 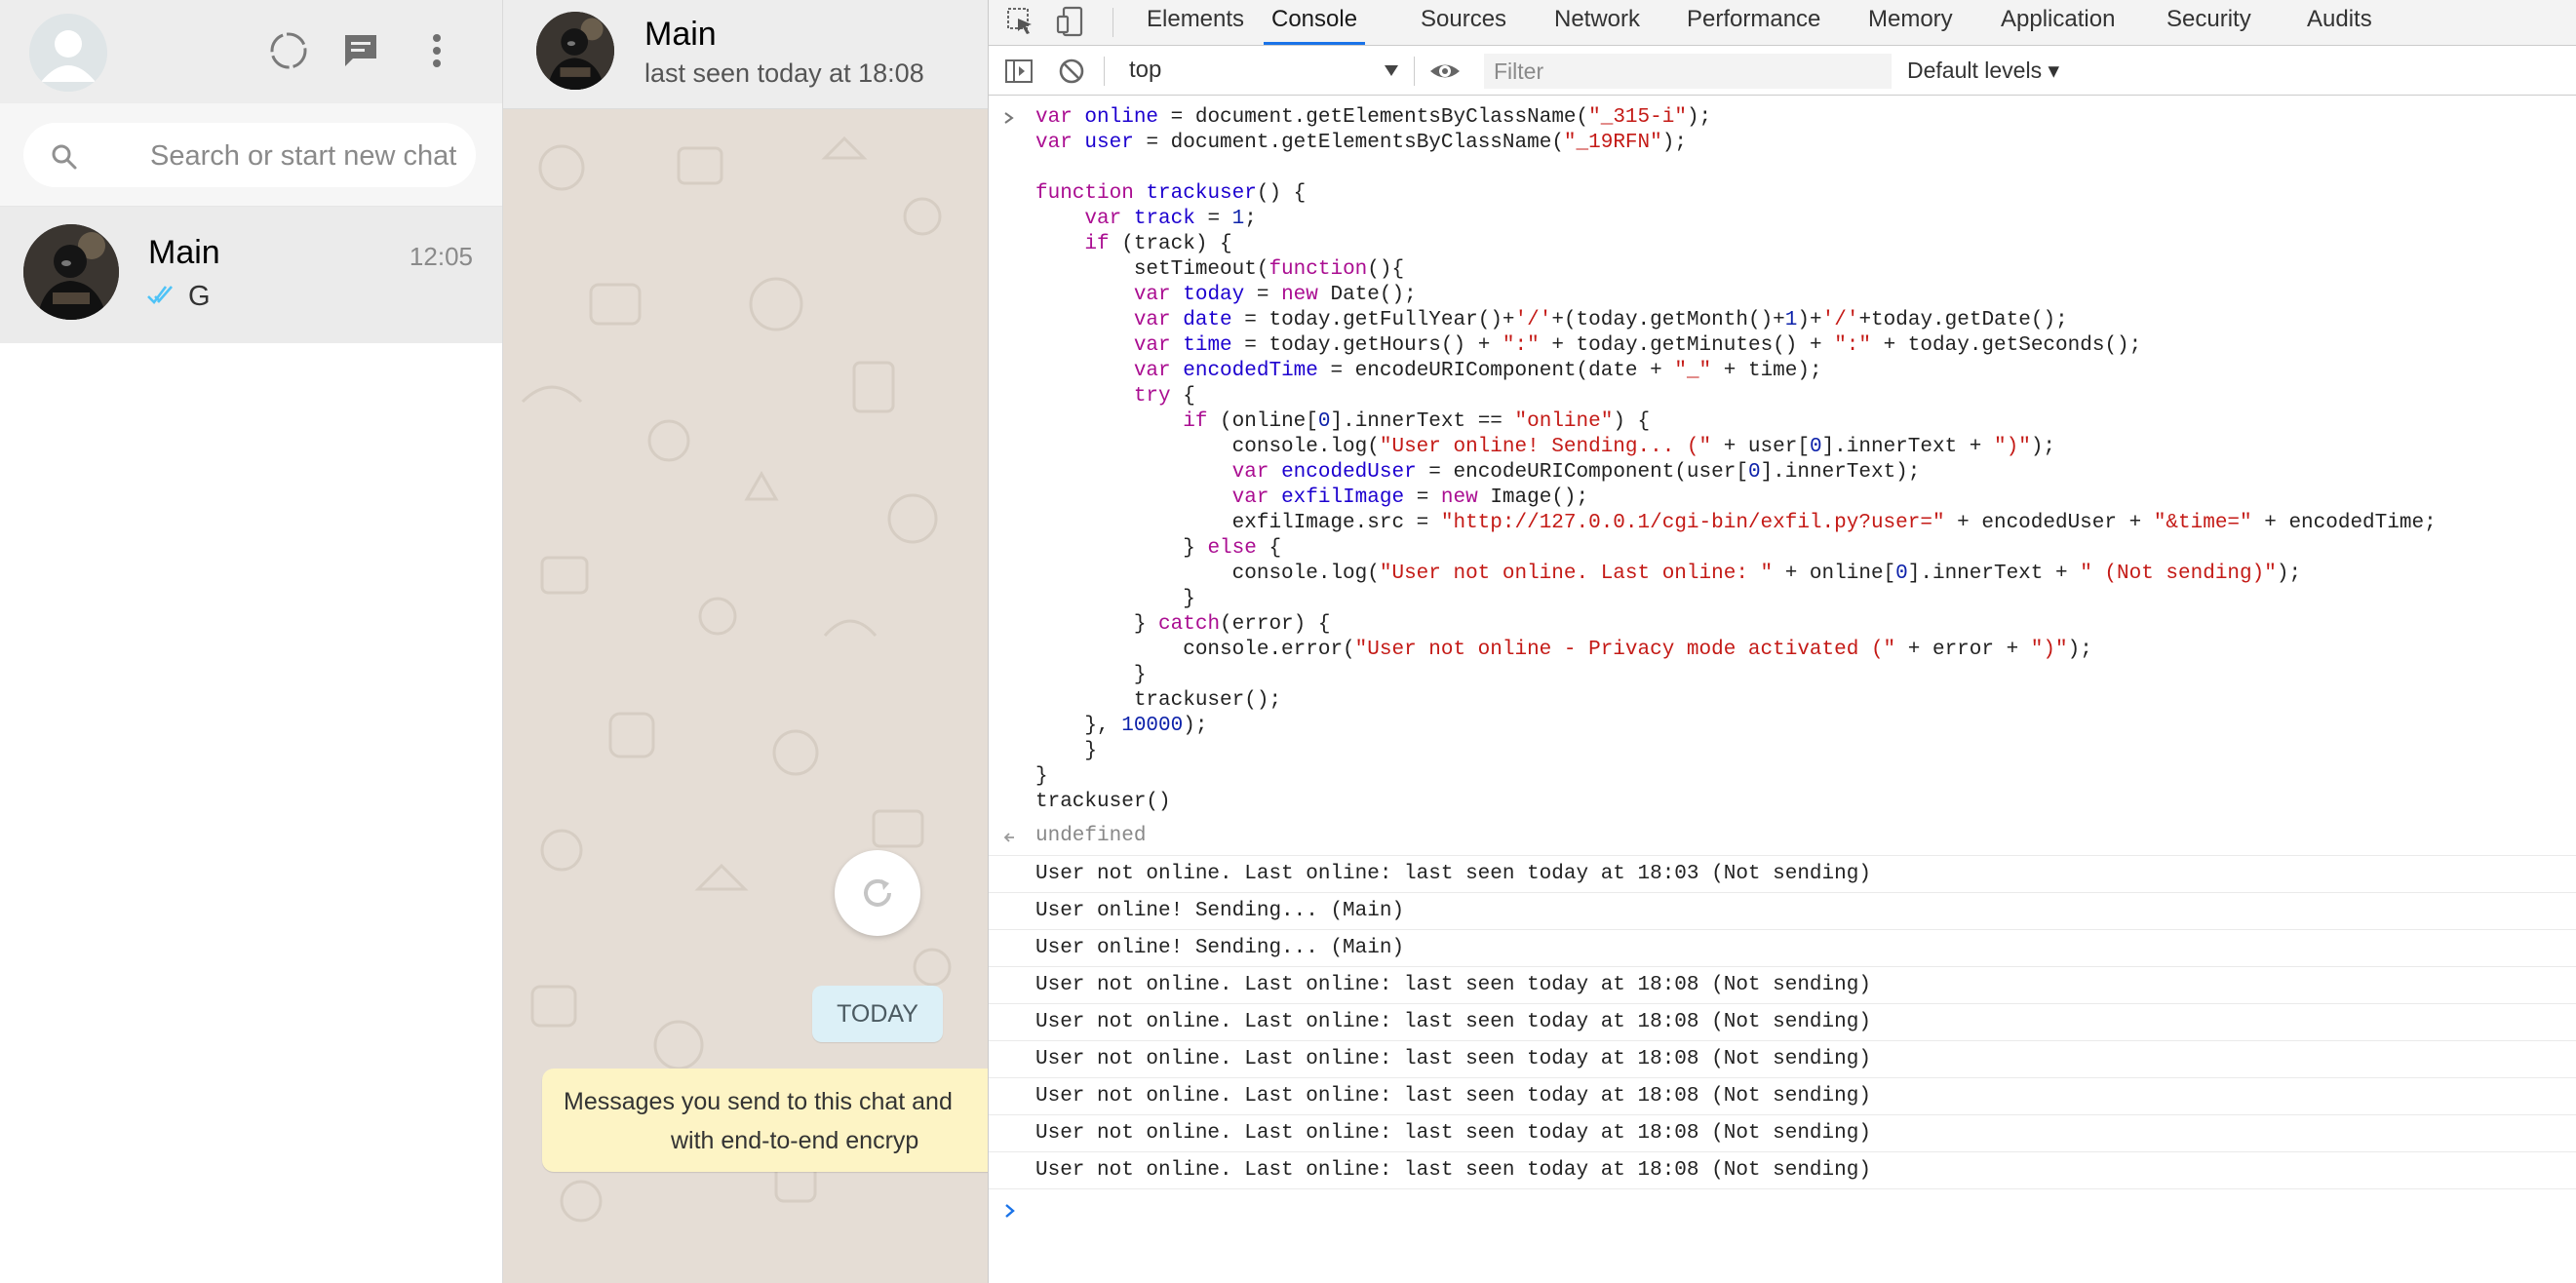 I want to click on encryption-notice-line: Messages you send to this chat and, so click(x=758, y=1101).